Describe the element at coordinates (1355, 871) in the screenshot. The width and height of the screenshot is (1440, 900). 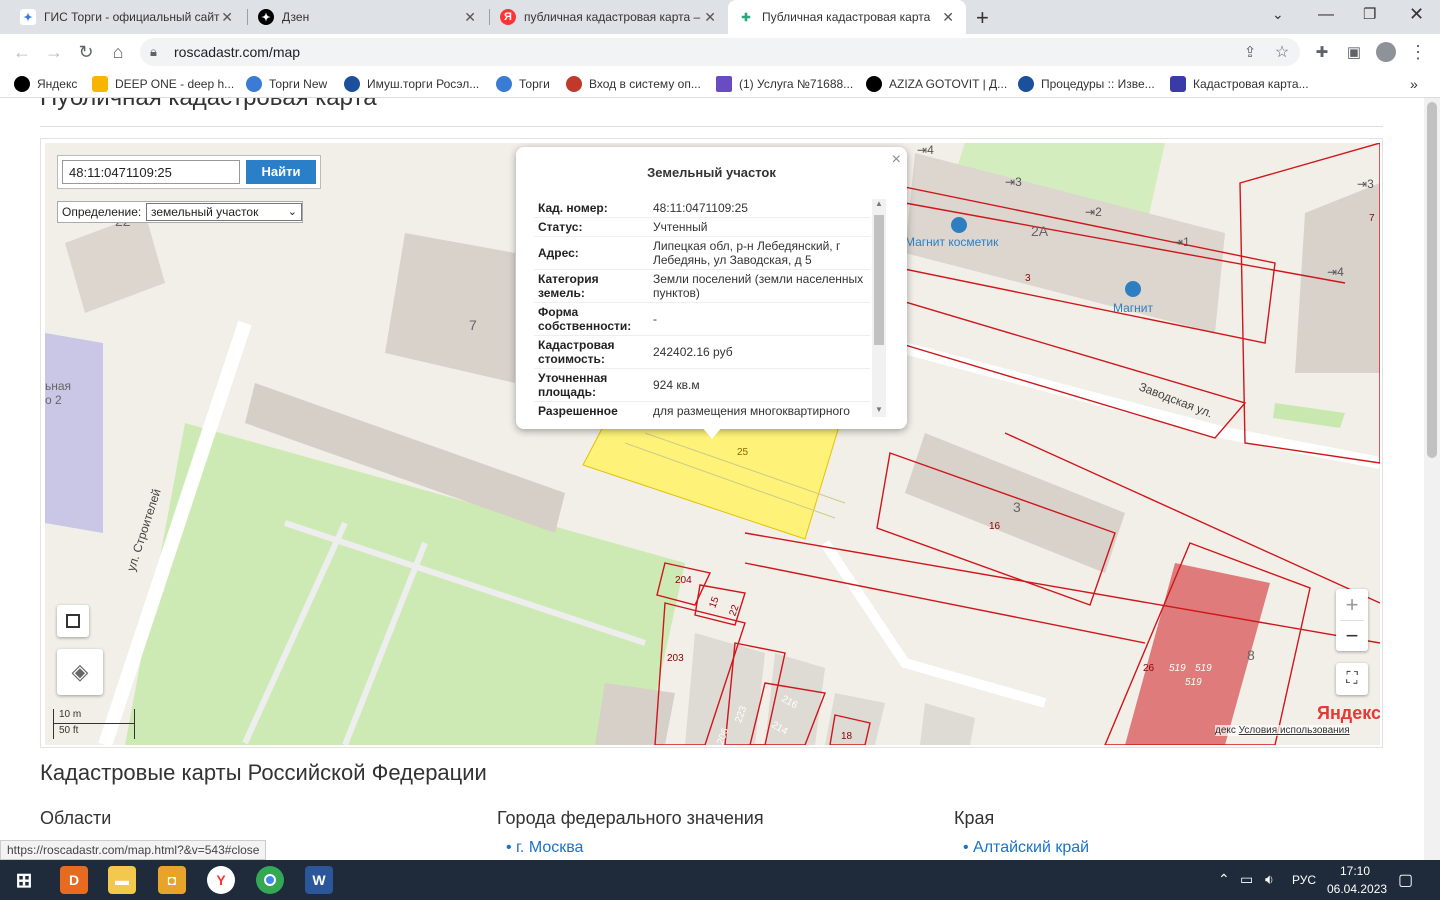
I see `clock-time: 17:10` at that location.